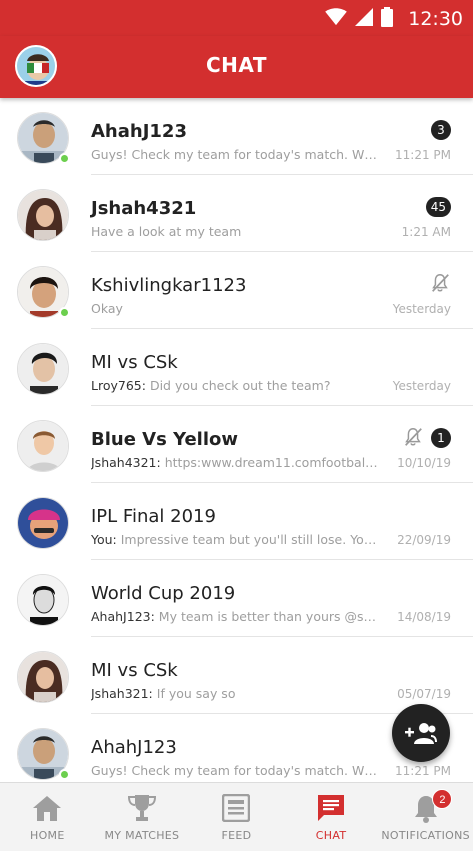  What do you see at coordinates (441, 438) in the screenshot?
I see `unread-badge: 1` at bounding box center [441, 438].